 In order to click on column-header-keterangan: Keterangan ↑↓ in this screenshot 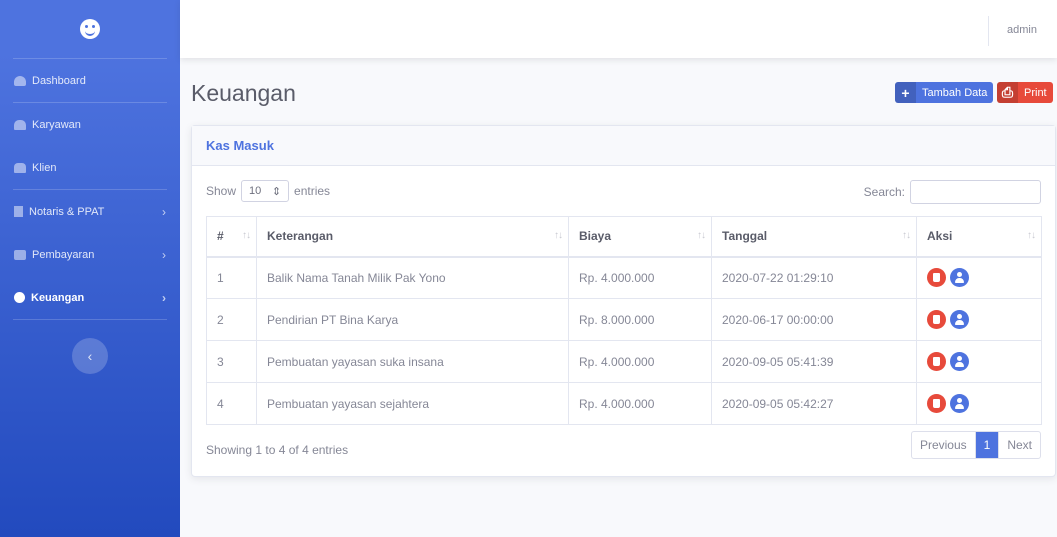, I will do `click(412, 237)`.